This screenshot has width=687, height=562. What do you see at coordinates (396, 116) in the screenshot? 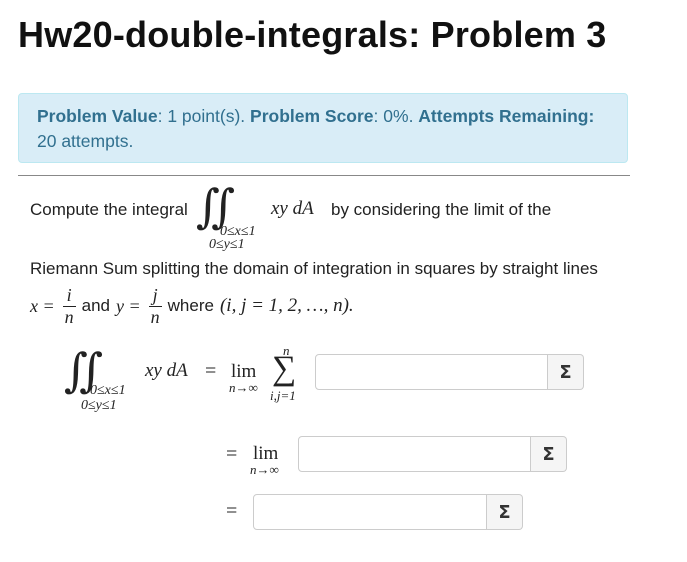
I see `problem-score-text: : 0%.` at bounding box center [396, 116].